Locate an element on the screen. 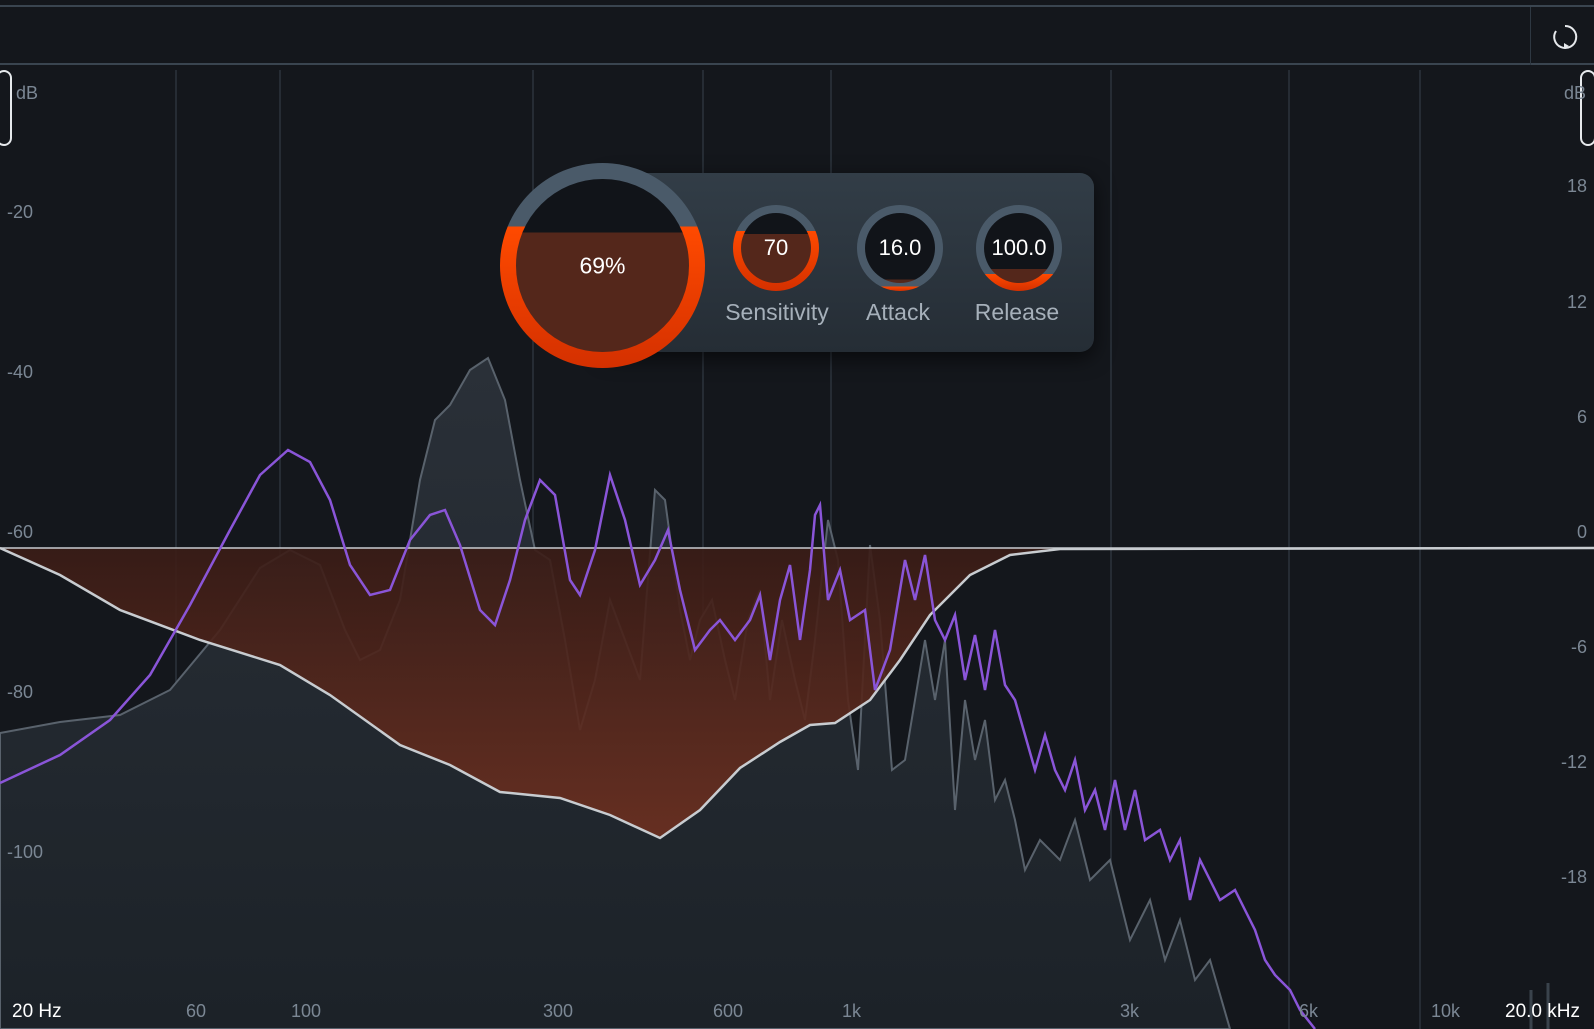  freq-tick: 60 is located at coordinates (196, 1011).